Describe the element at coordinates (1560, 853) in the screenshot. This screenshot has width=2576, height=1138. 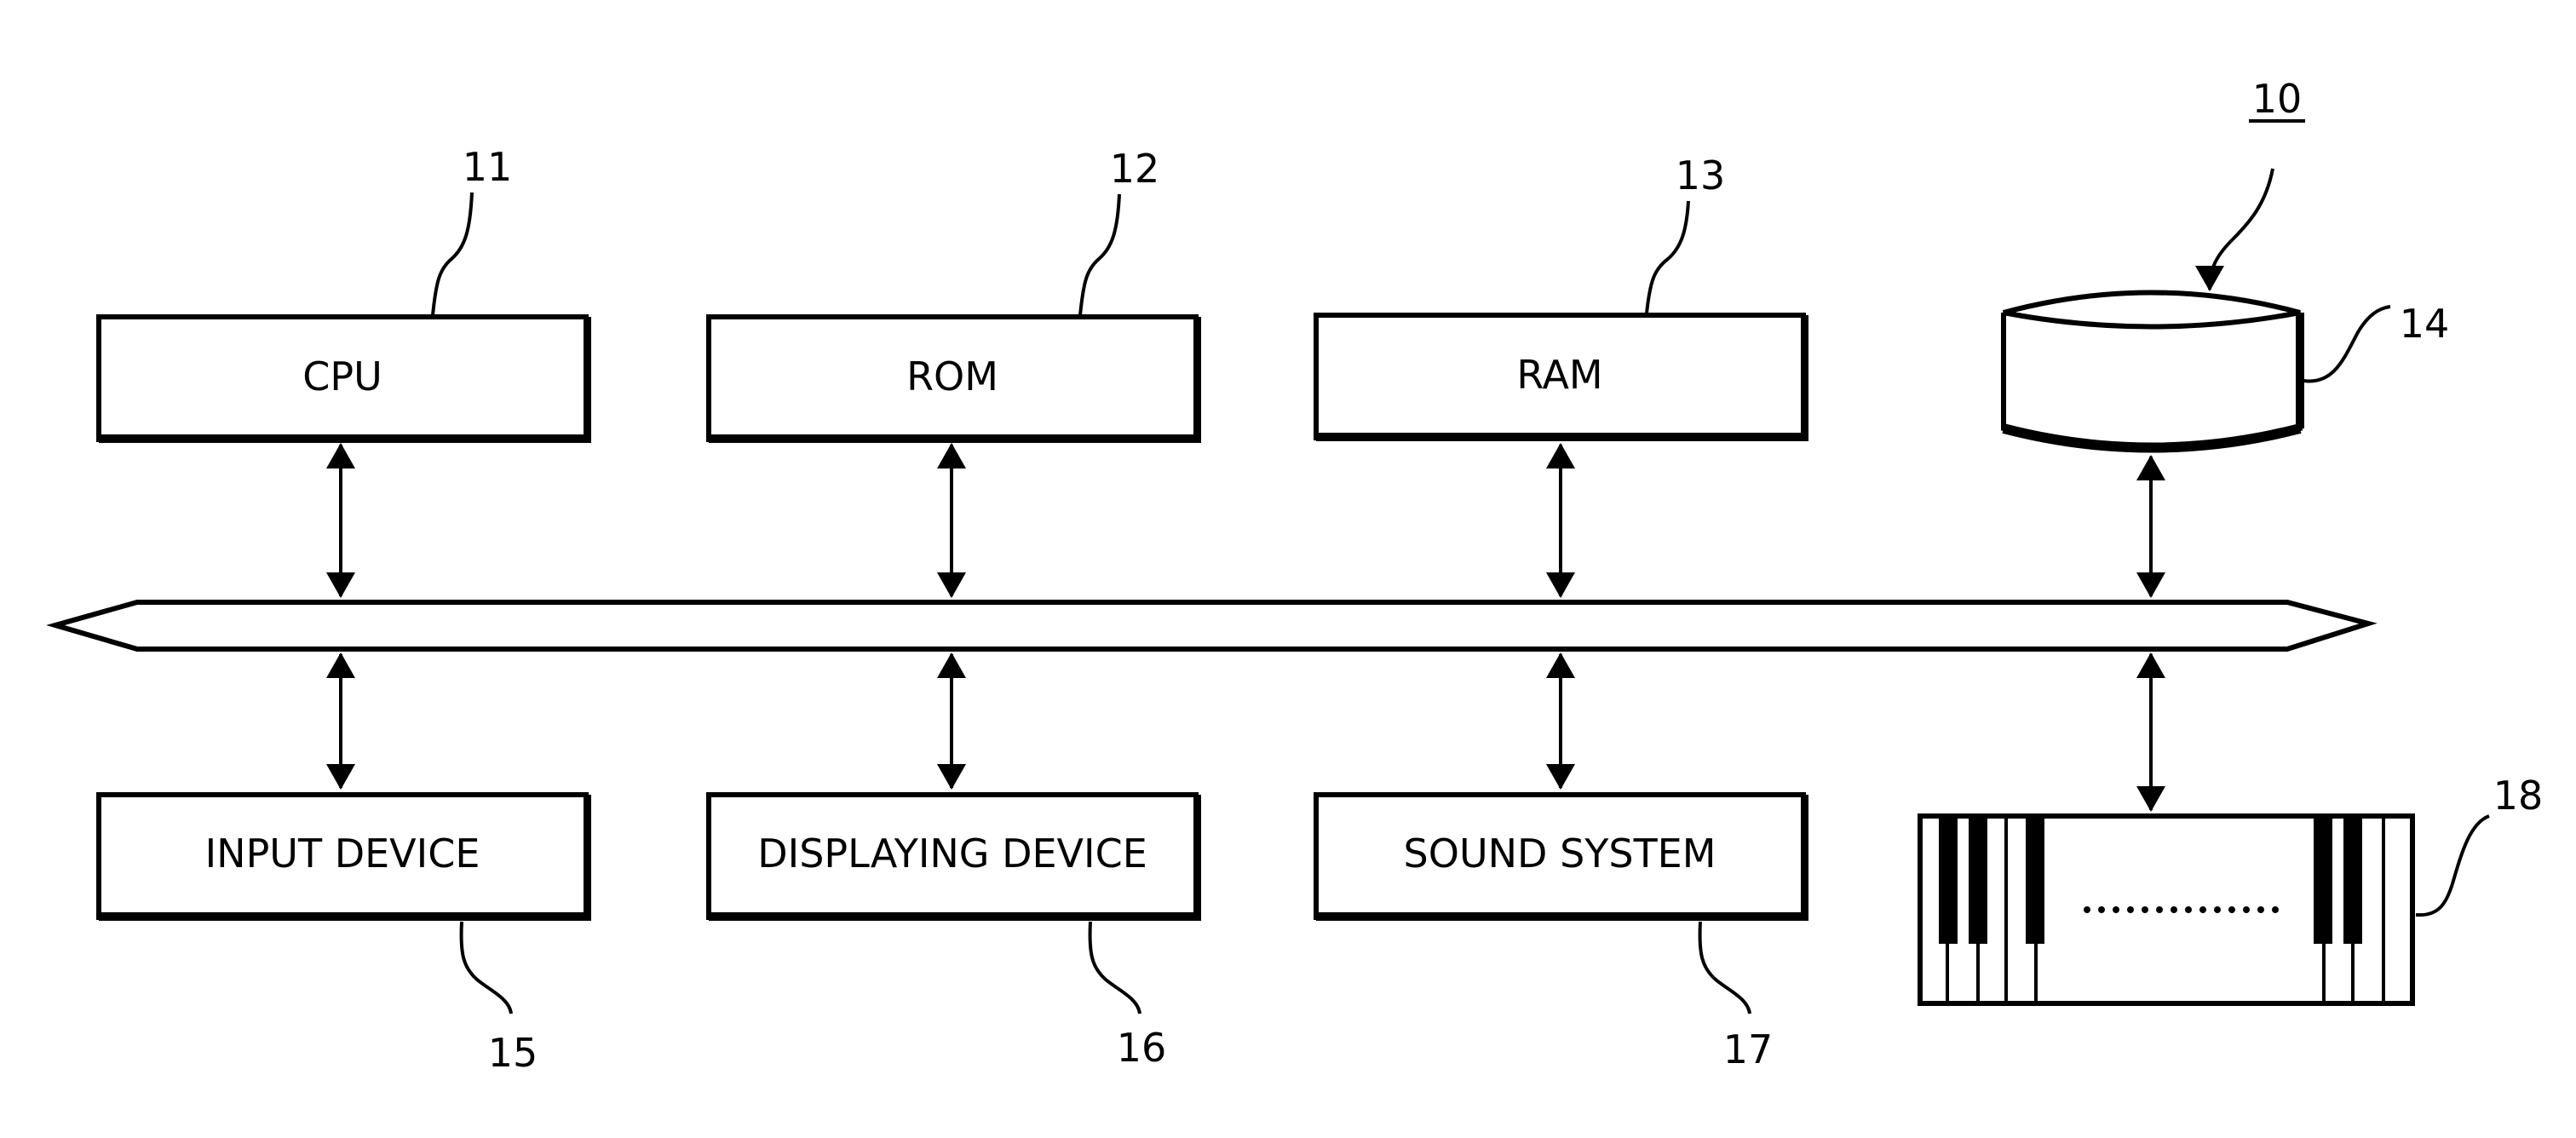
I see `sound-system-label: SOUND SYSTEM` at that location.